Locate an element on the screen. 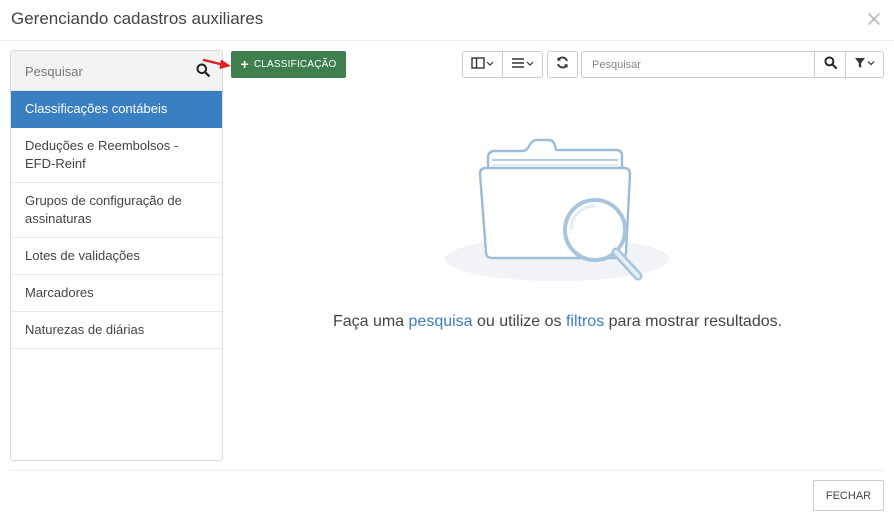 The image size is (894, 520). search-input is located at coordinates (698, 64).